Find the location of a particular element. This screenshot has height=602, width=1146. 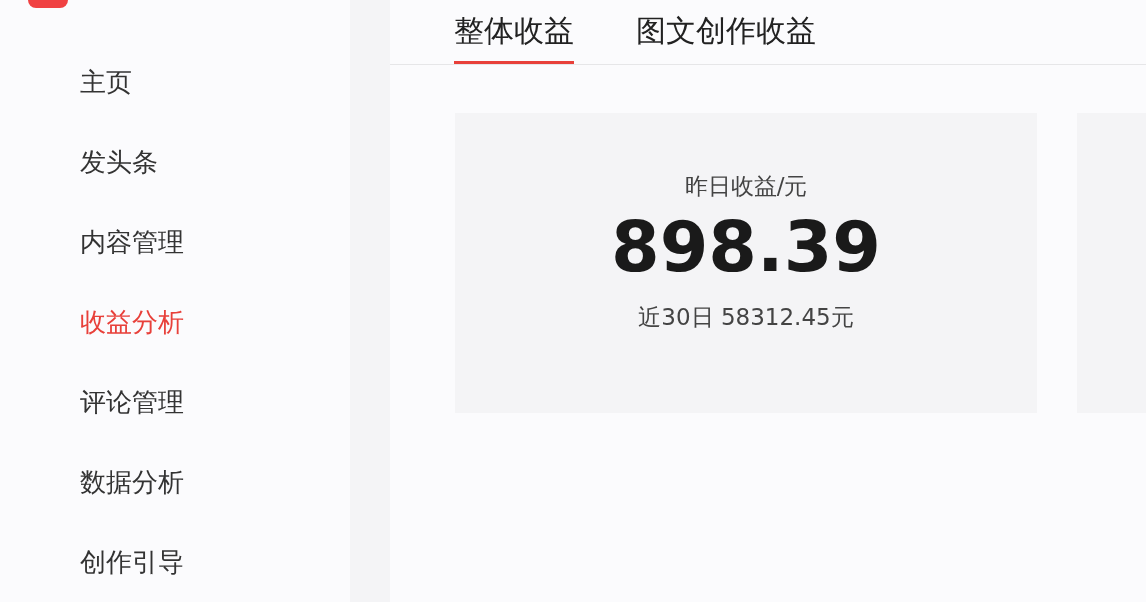

sidebar-item: 主页 is located at coordinates (69, 82).